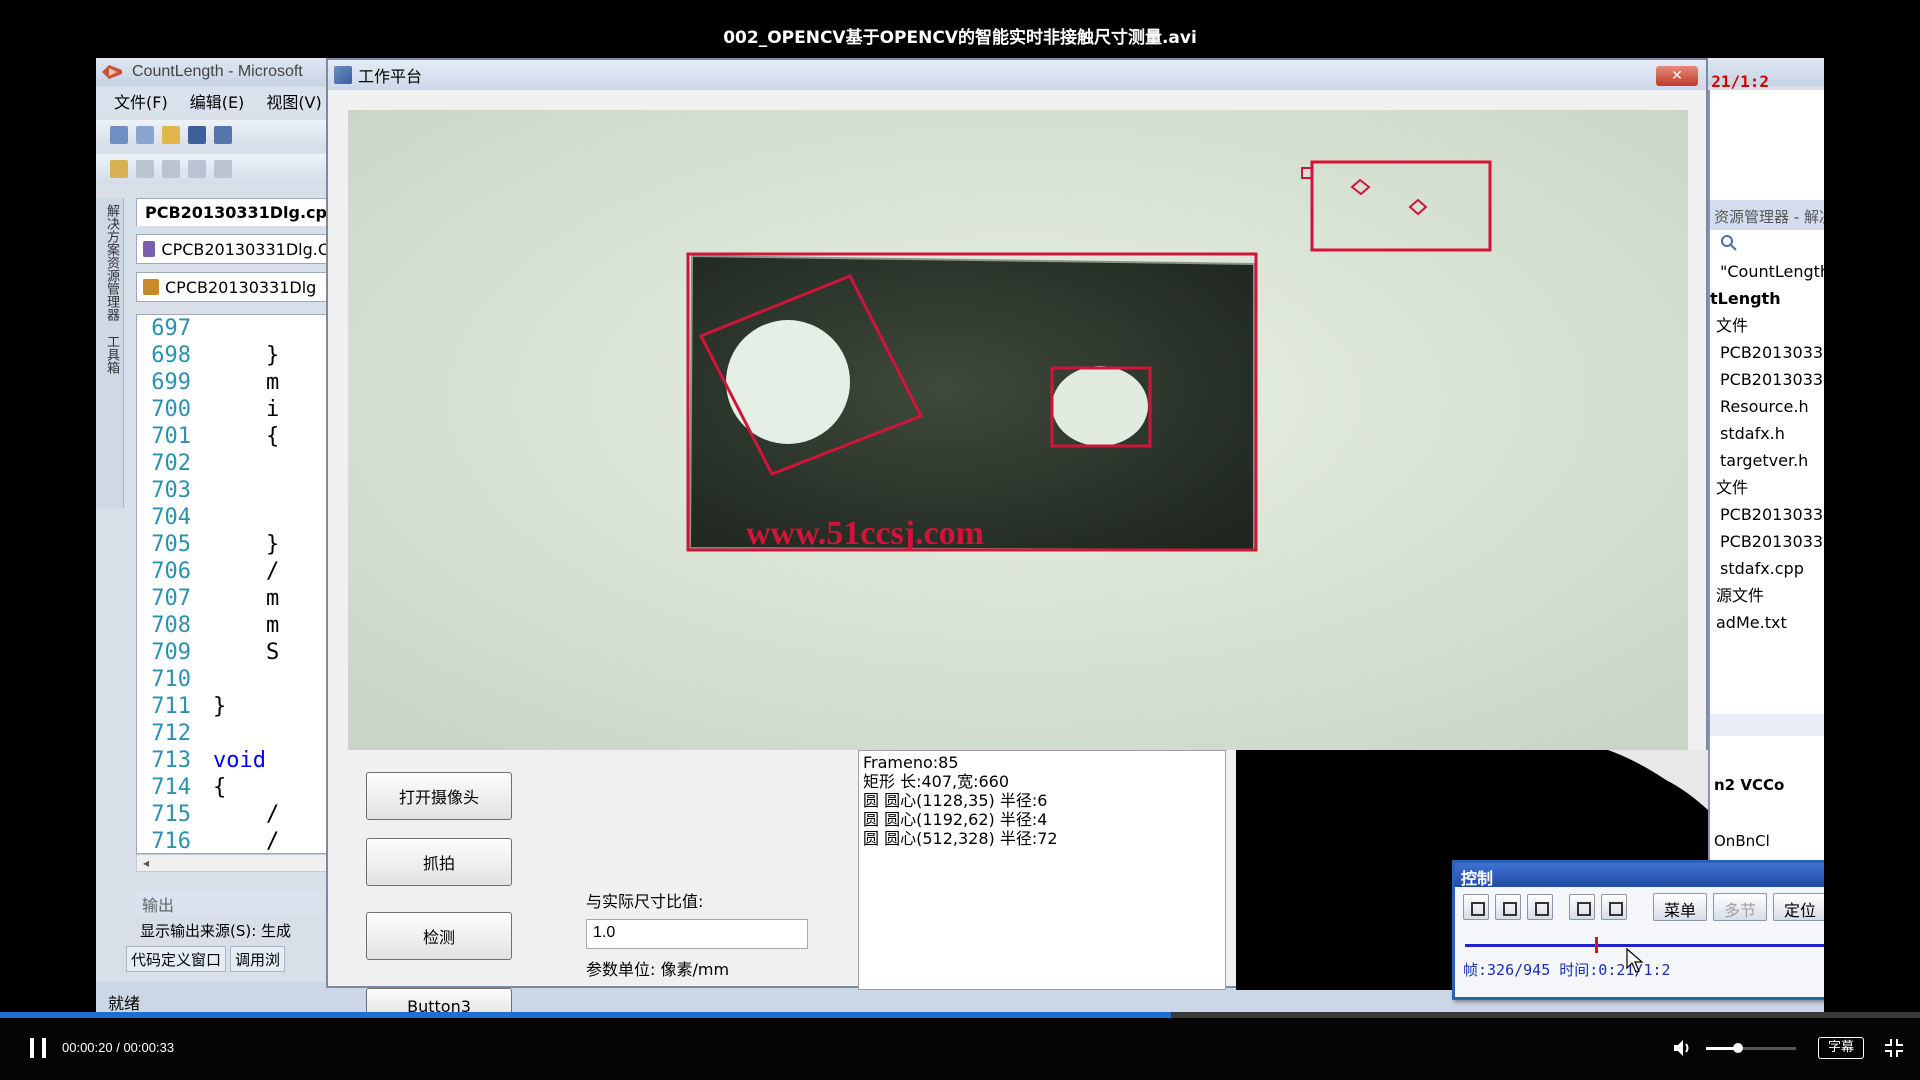 Image resolution: width=1920 pixels, height=1080 pixels. I want to click on solution-tree-item: stdafx.h, so click(1767, 433).